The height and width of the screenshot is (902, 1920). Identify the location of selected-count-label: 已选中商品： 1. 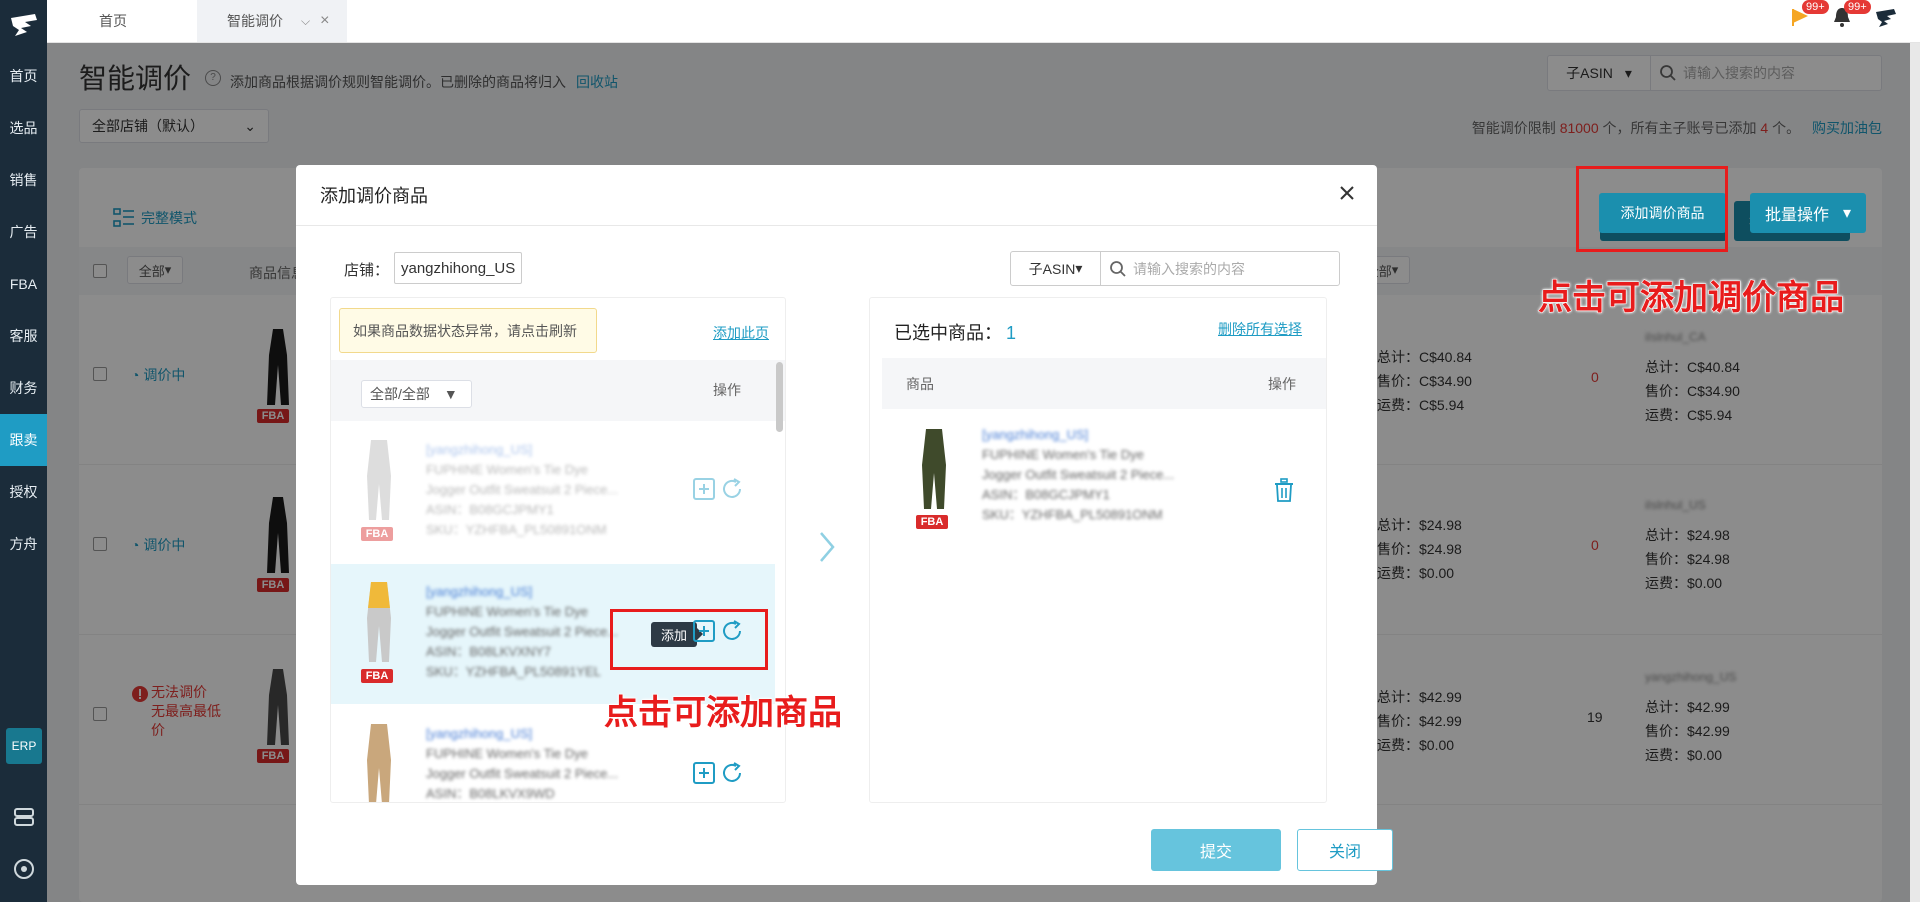
(955, 332).